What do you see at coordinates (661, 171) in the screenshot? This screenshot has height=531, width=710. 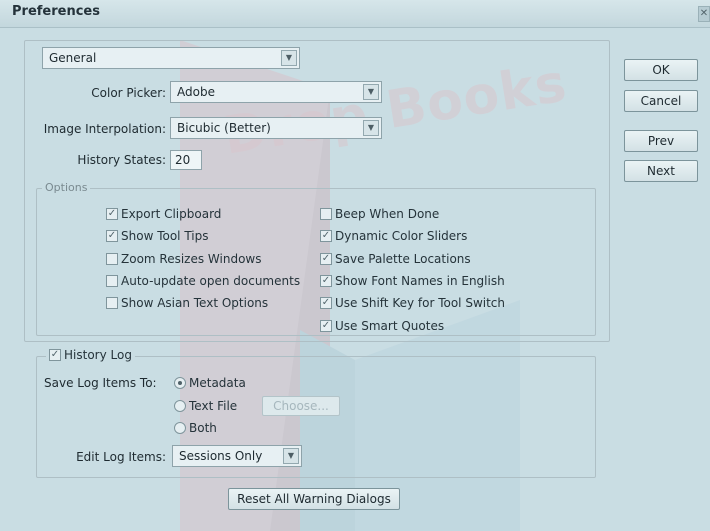 I see `next-button: Next` at bounding box center [661, 171].